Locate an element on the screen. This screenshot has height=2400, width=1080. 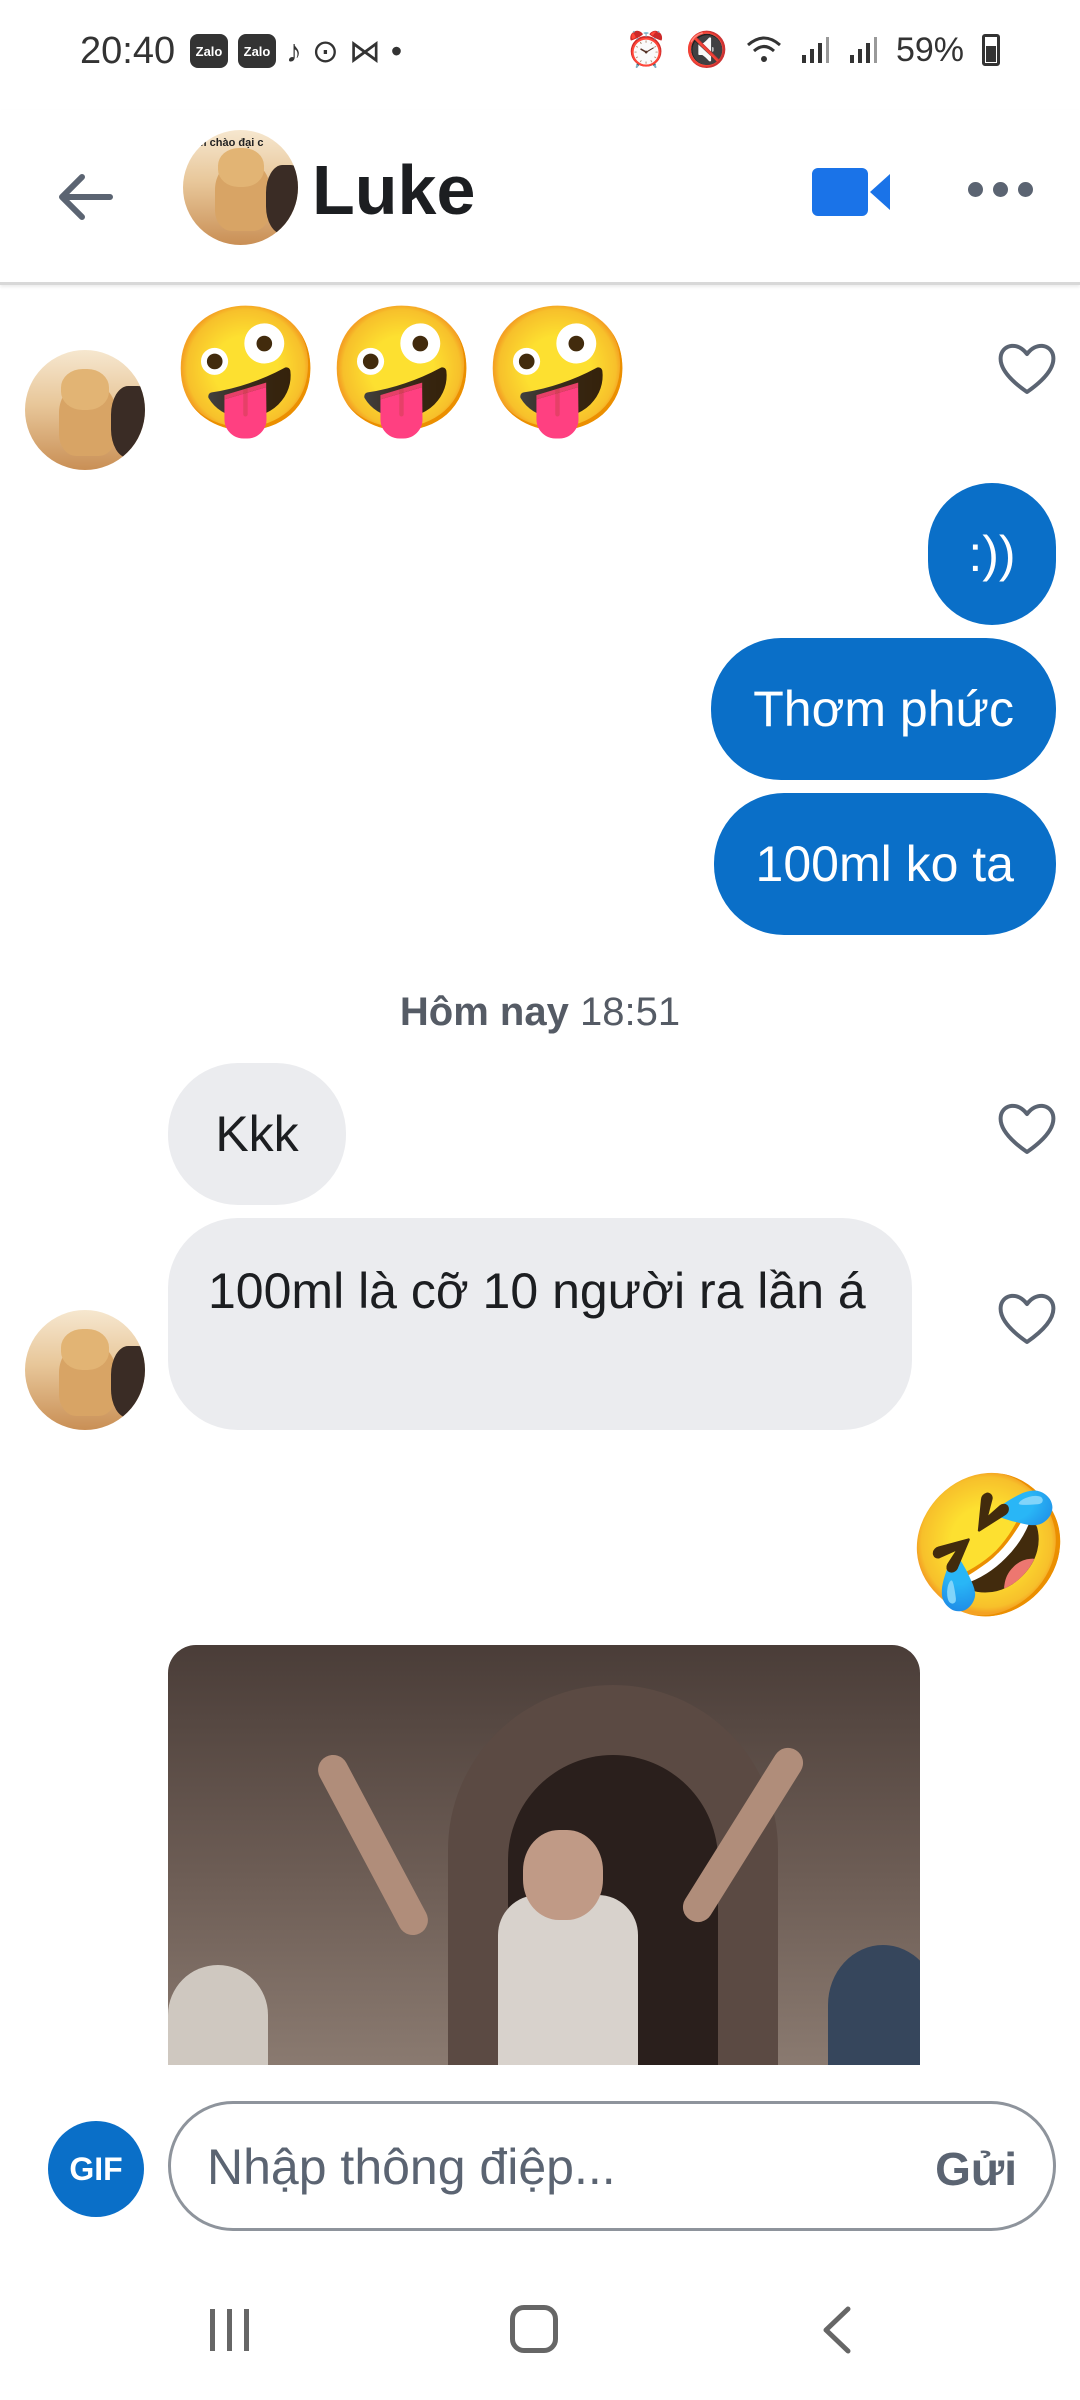
alarm-icon: ⏰ is located at coordinates (646, 50).